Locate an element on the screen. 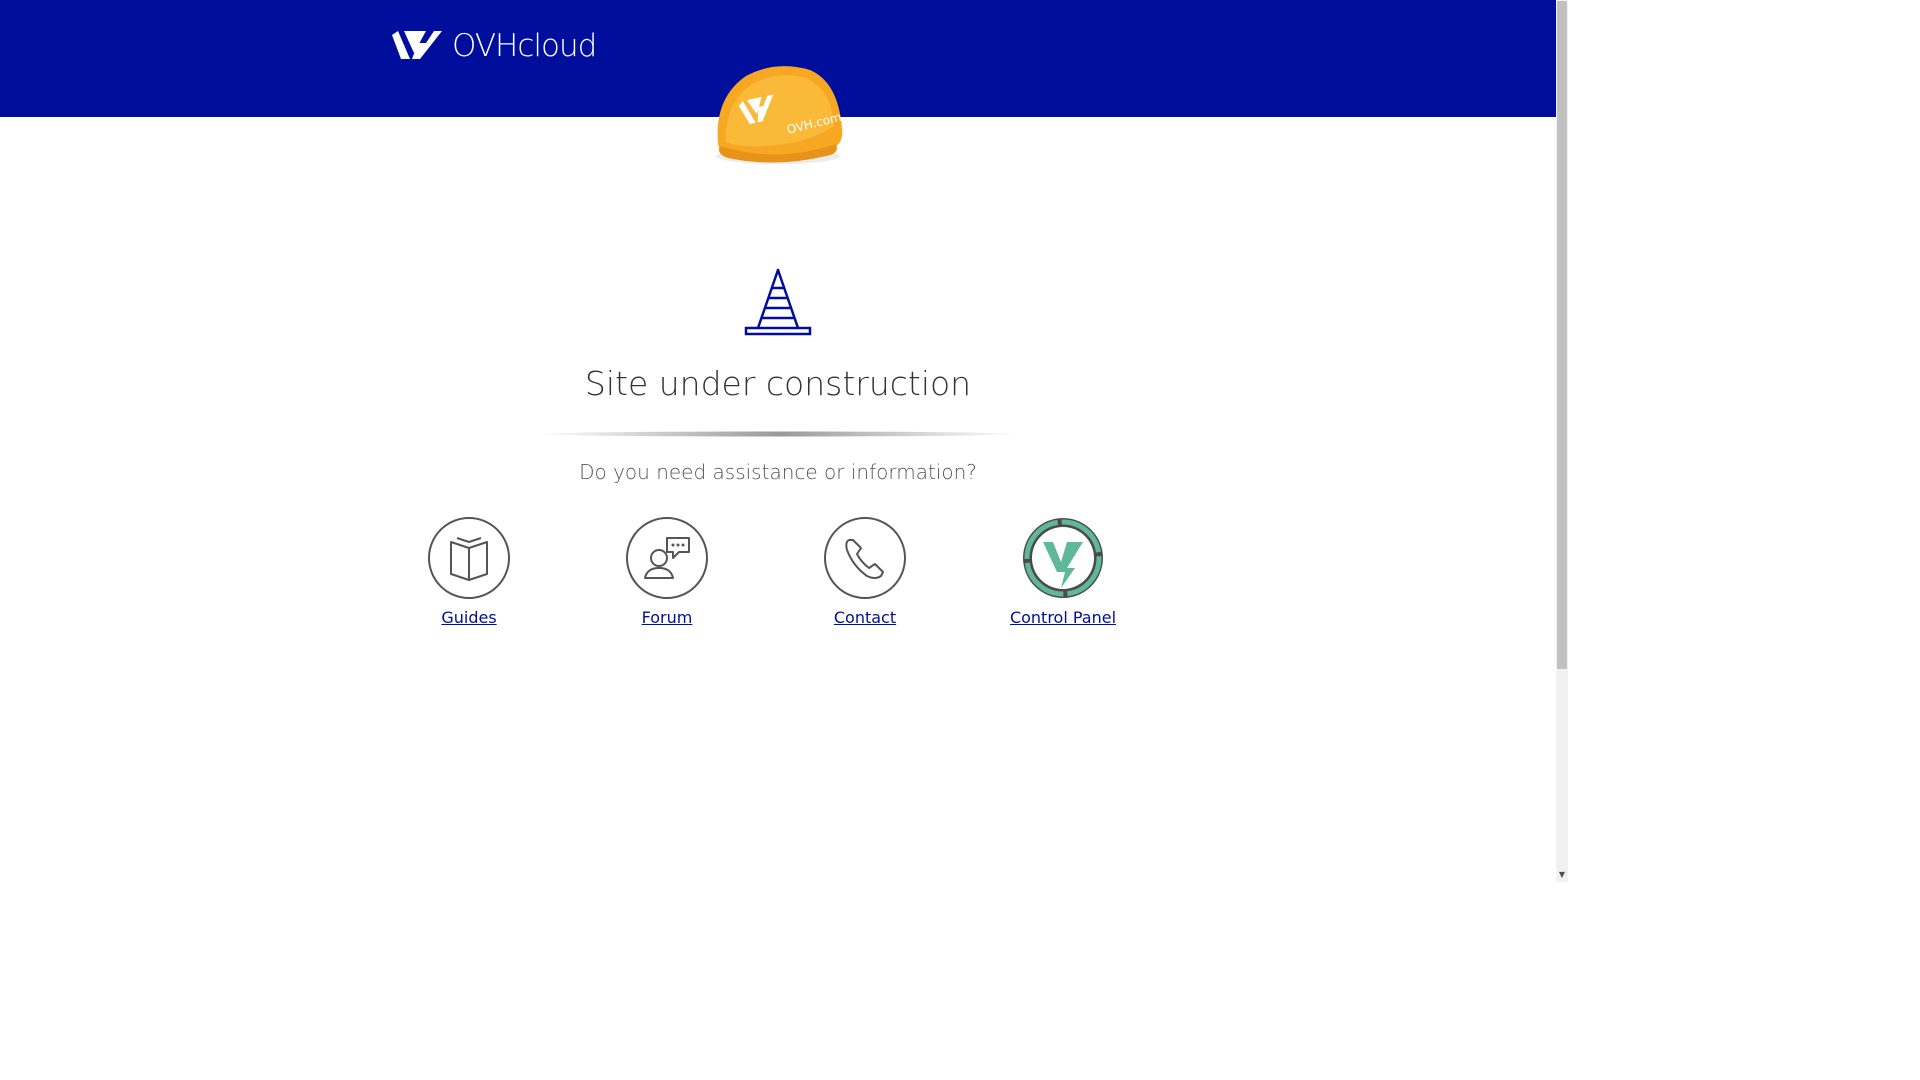 This screenshot has width=1920, height=1080. forum-icon is located at coordinates (667, 558).